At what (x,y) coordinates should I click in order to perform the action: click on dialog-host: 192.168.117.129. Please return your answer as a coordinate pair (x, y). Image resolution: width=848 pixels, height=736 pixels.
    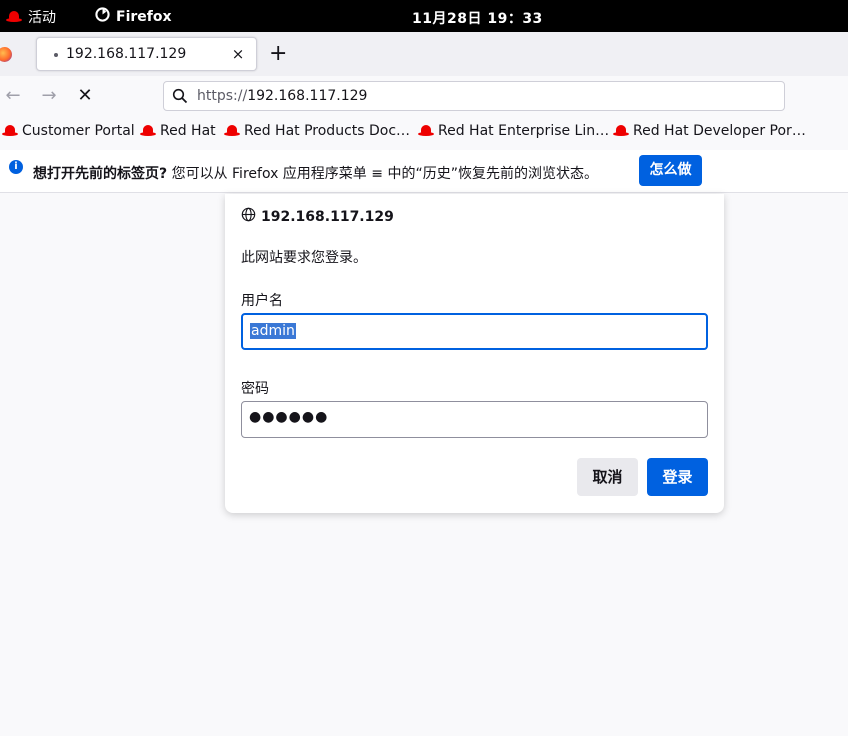
    Looking at the image, I should click on (317, 216).